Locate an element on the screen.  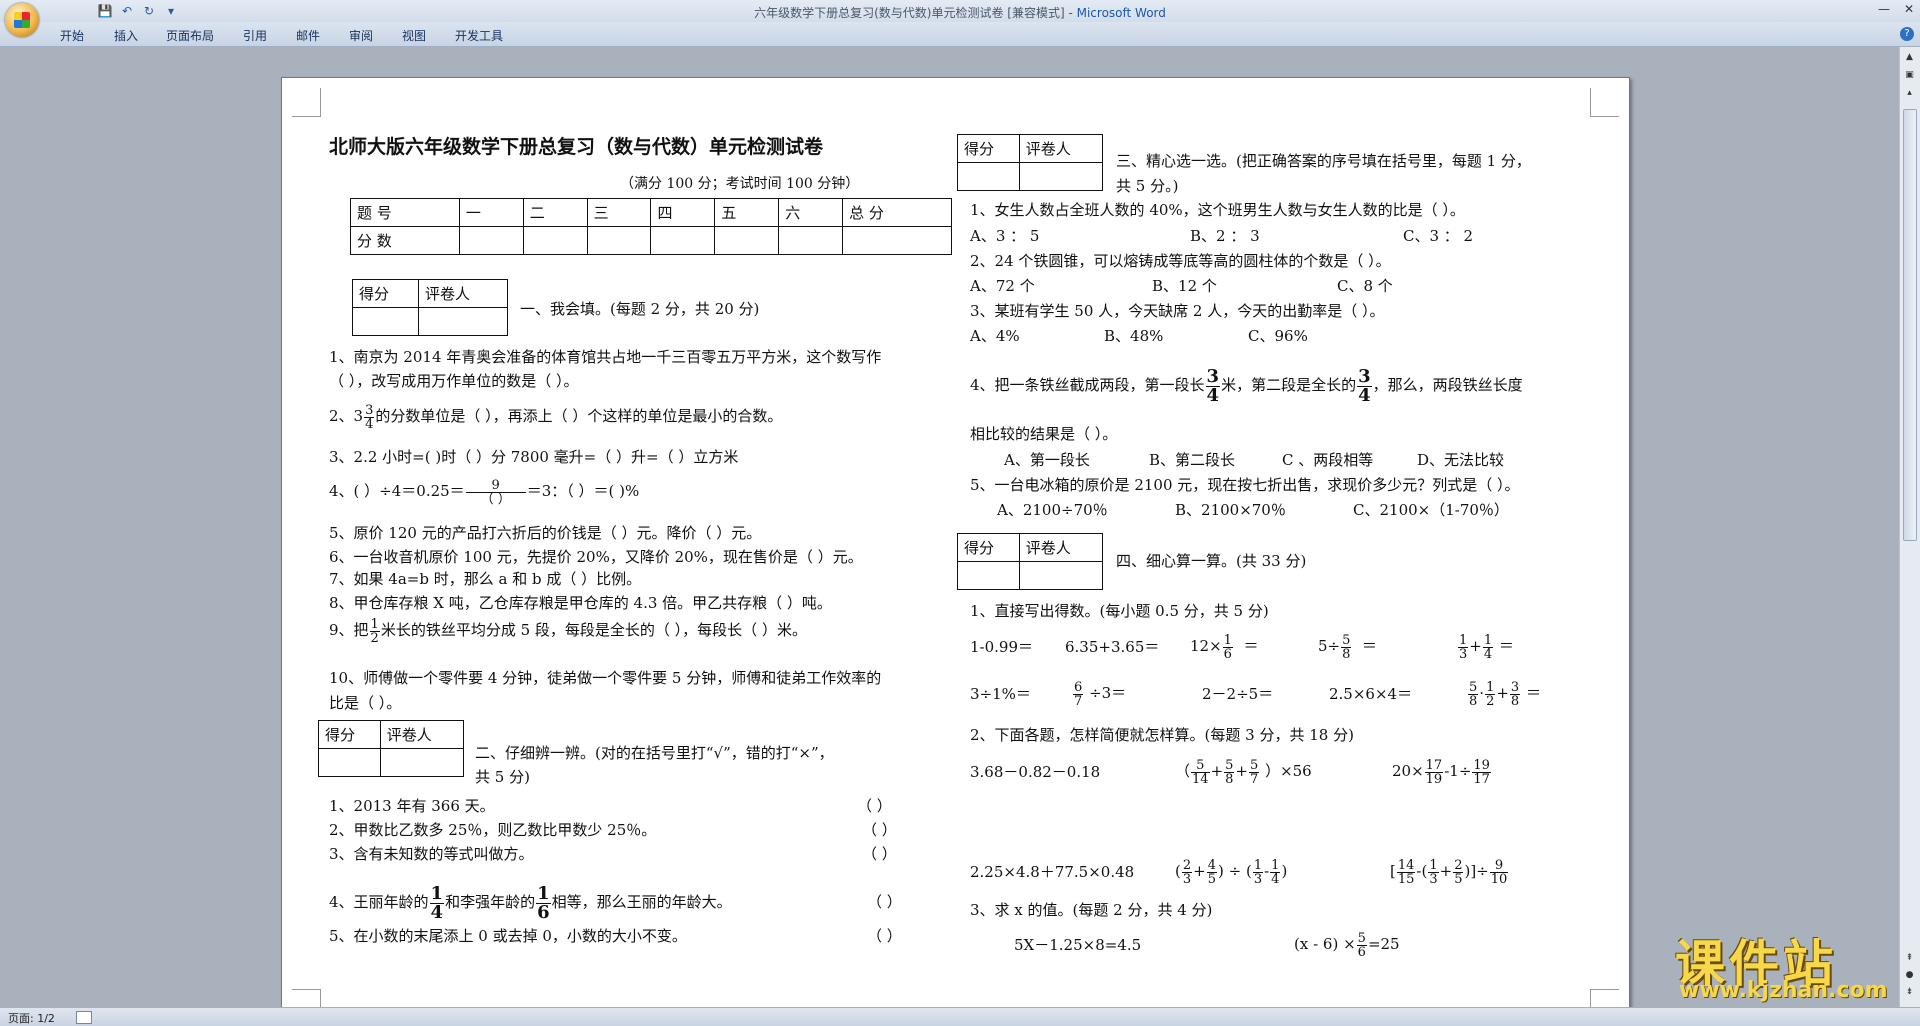
denominator: 19 is located at coordinates (1434, 779).